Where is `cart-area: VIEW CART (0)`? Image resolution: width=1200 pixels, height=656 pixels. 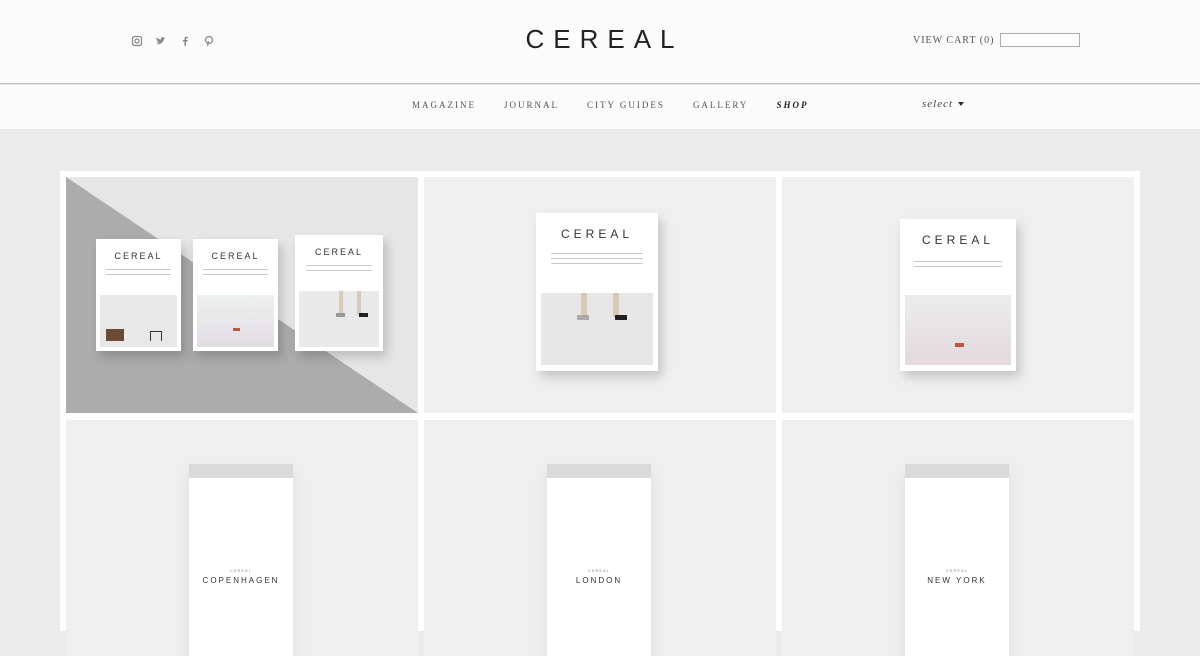 cart-area: VIEW CART (0) is located at coordinates (997, 40).